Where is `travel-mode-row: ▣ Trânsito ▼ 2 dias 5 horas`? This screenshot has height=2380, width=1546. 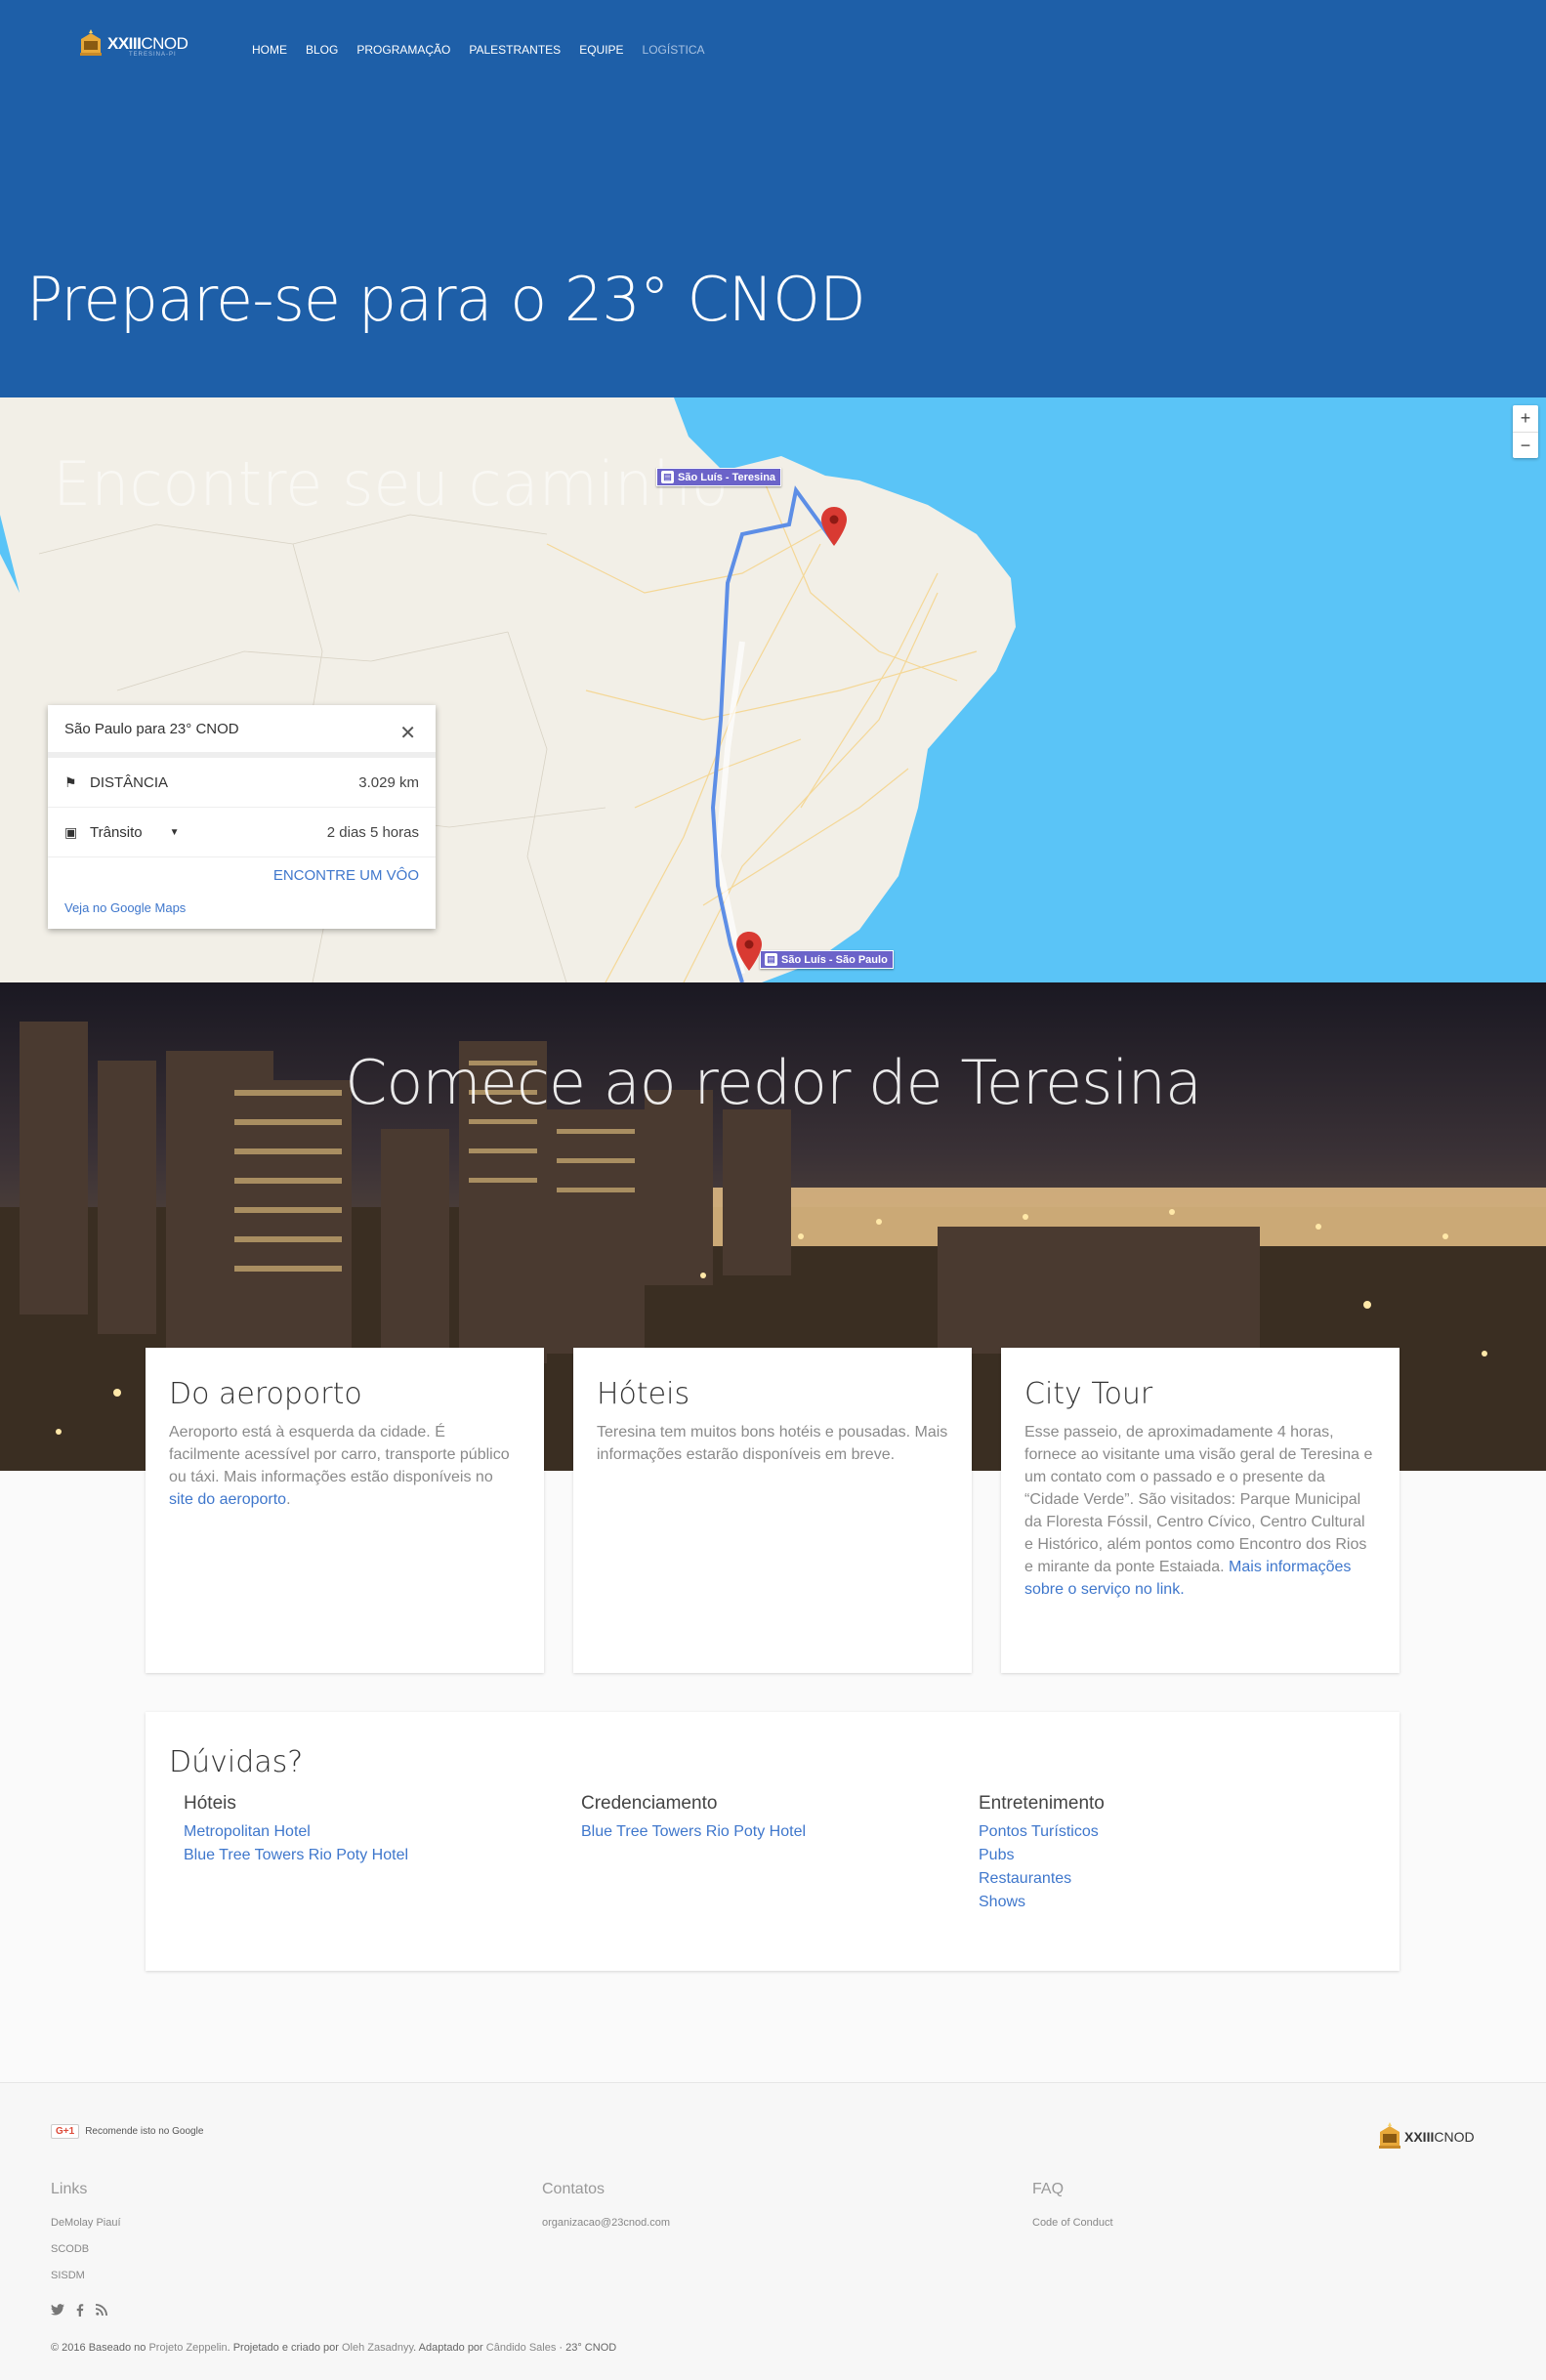 travel-mode-row: ▣ Trânsito ▼ 2 dias 5 horas is located at coordinates (242, 832).